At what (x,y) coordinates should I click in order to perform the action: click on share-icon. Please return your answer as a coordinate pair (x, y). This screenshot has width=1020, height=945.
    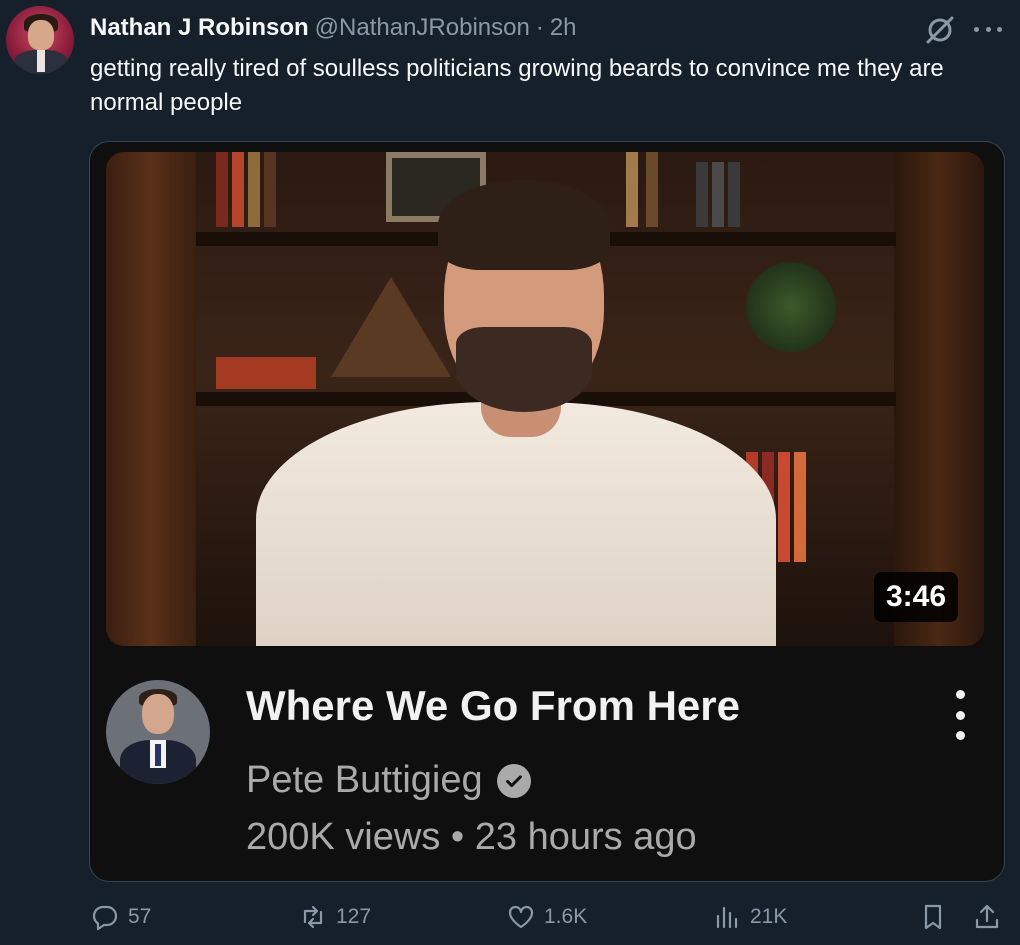
    Looking at the image, I should click on (987, 916).